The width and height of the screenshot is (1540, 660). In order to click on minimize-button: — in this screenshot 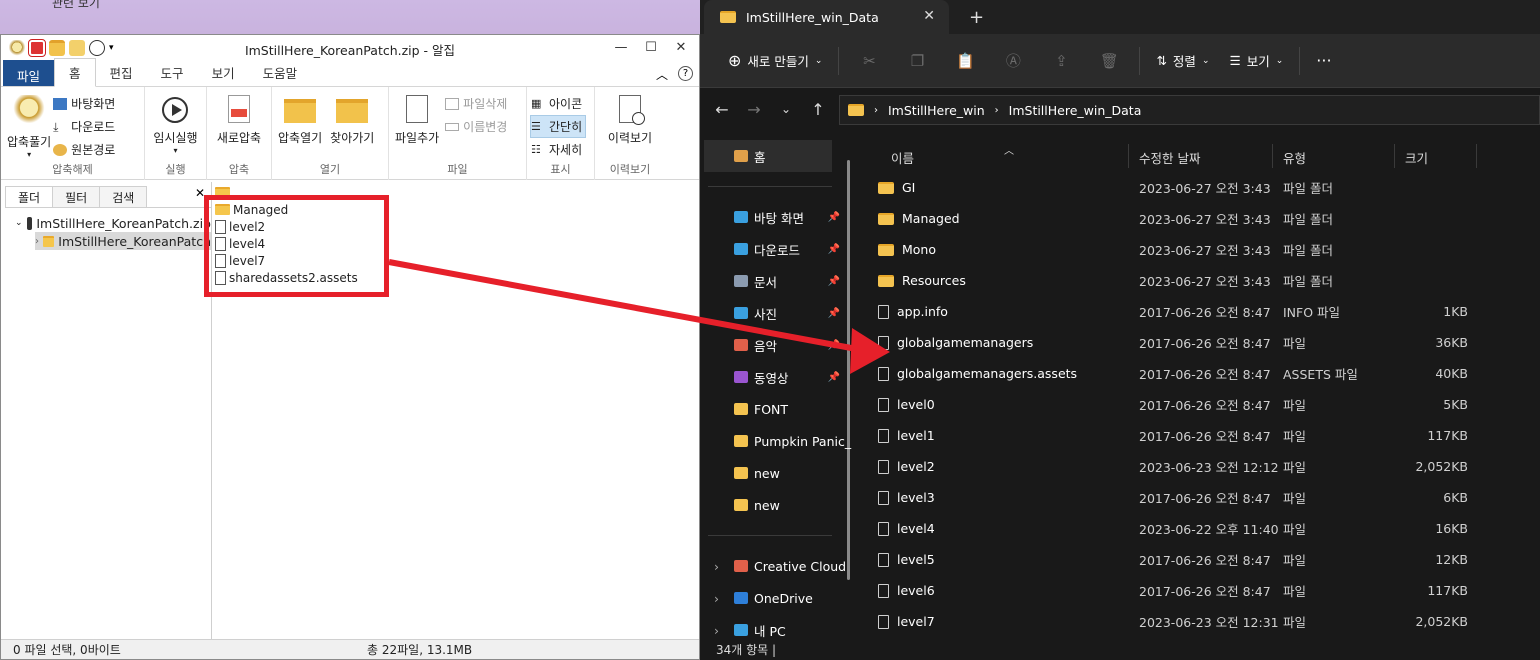, I will do `click(621, 47)`.